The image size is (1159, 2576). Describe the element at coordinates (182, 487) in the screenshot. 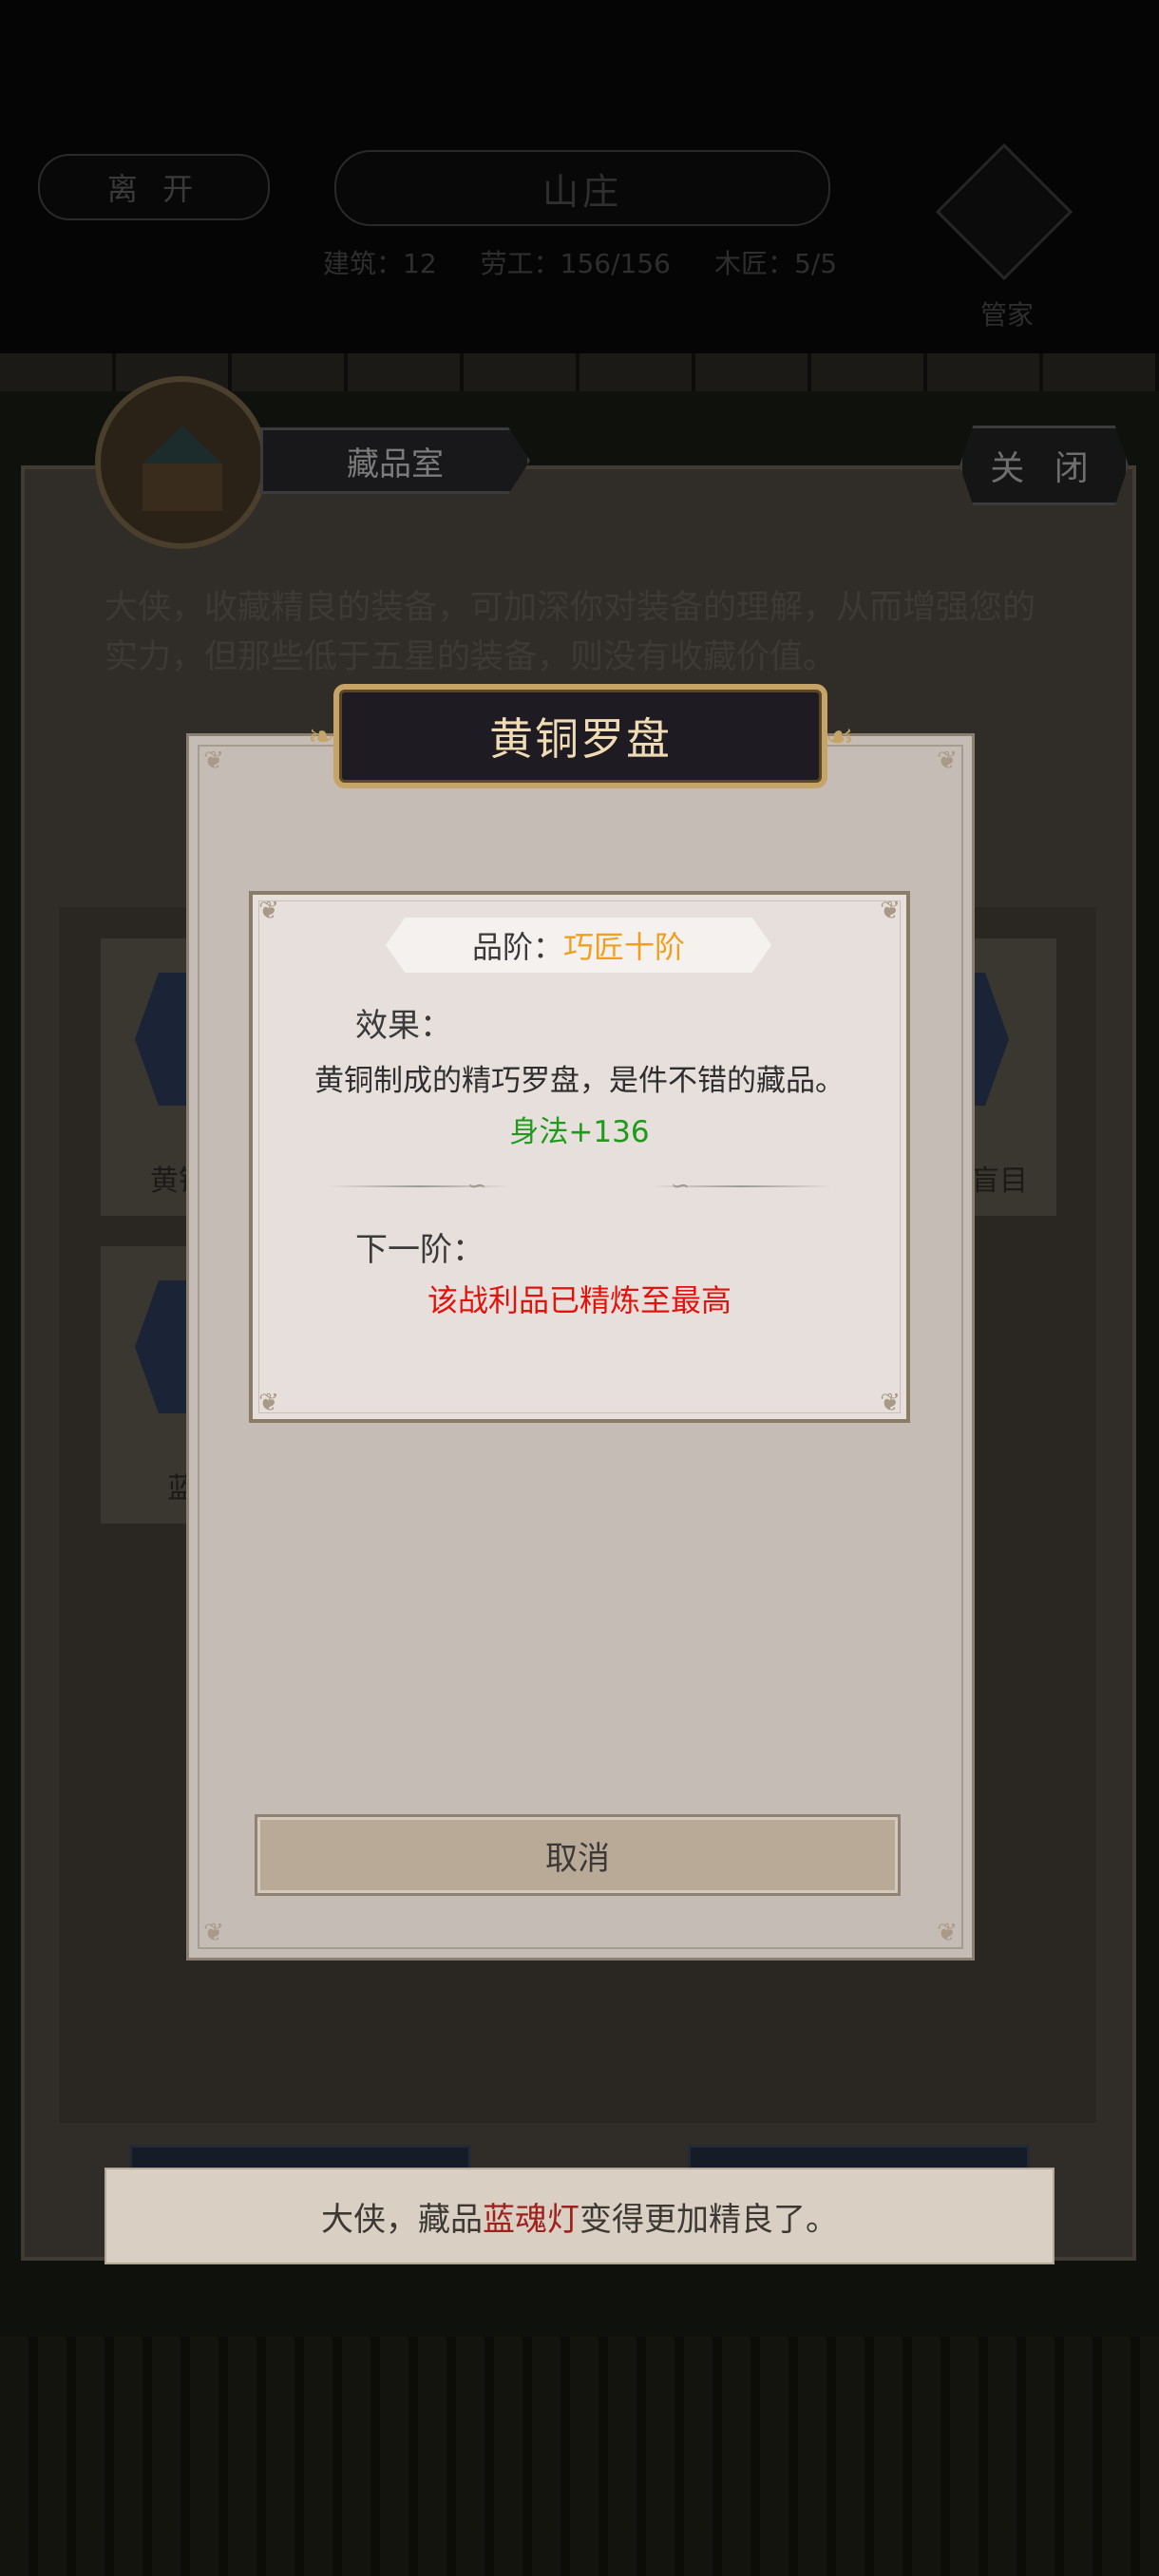

I see `pavilion-body-icon` at that location.